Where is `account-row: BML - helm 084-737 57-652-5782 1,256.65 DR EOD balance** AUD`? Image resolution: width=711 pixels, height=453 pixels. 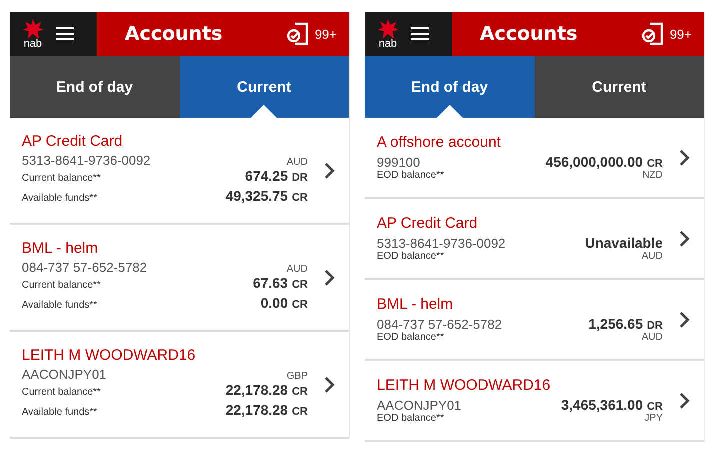 account-row: BML - helm 084-737 57-652-5782 1,256.65 DR EOD balance** AUD is located at coordinates (534, 320).